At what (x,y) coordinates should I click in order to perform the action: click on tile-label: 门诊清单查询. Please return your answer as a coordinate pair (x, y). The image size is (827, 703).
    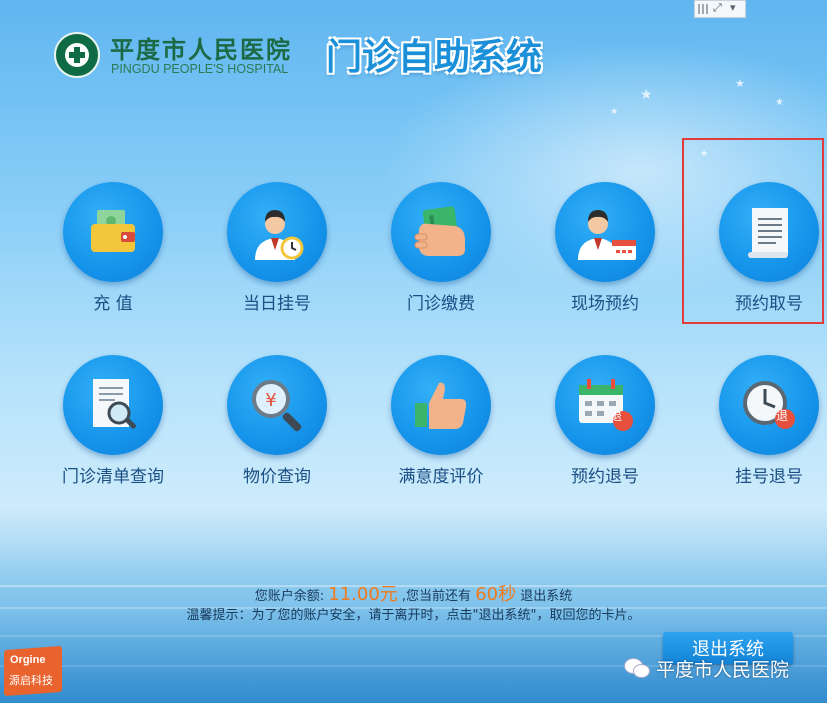
    Looking at the image, I should click on (113, 477).